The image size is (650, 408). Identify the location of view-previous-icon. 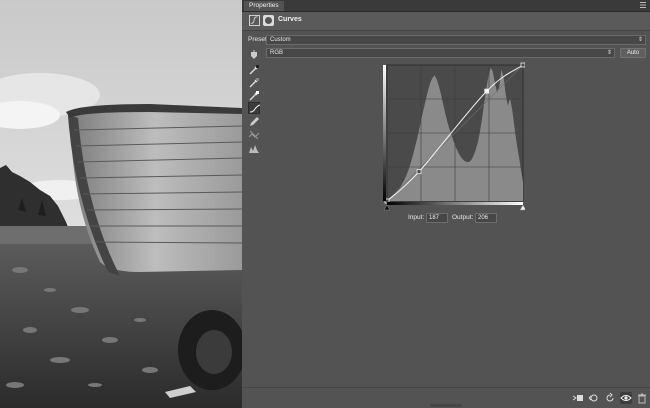
(594, 398).